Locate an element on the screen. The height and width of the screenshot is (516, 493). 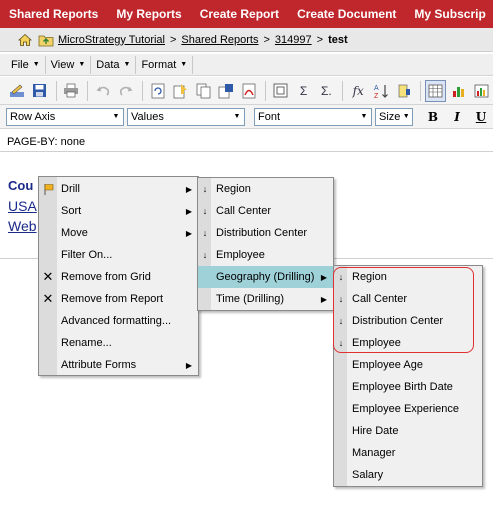
font-select: Font ▼ is located at coordinates (313, 116).